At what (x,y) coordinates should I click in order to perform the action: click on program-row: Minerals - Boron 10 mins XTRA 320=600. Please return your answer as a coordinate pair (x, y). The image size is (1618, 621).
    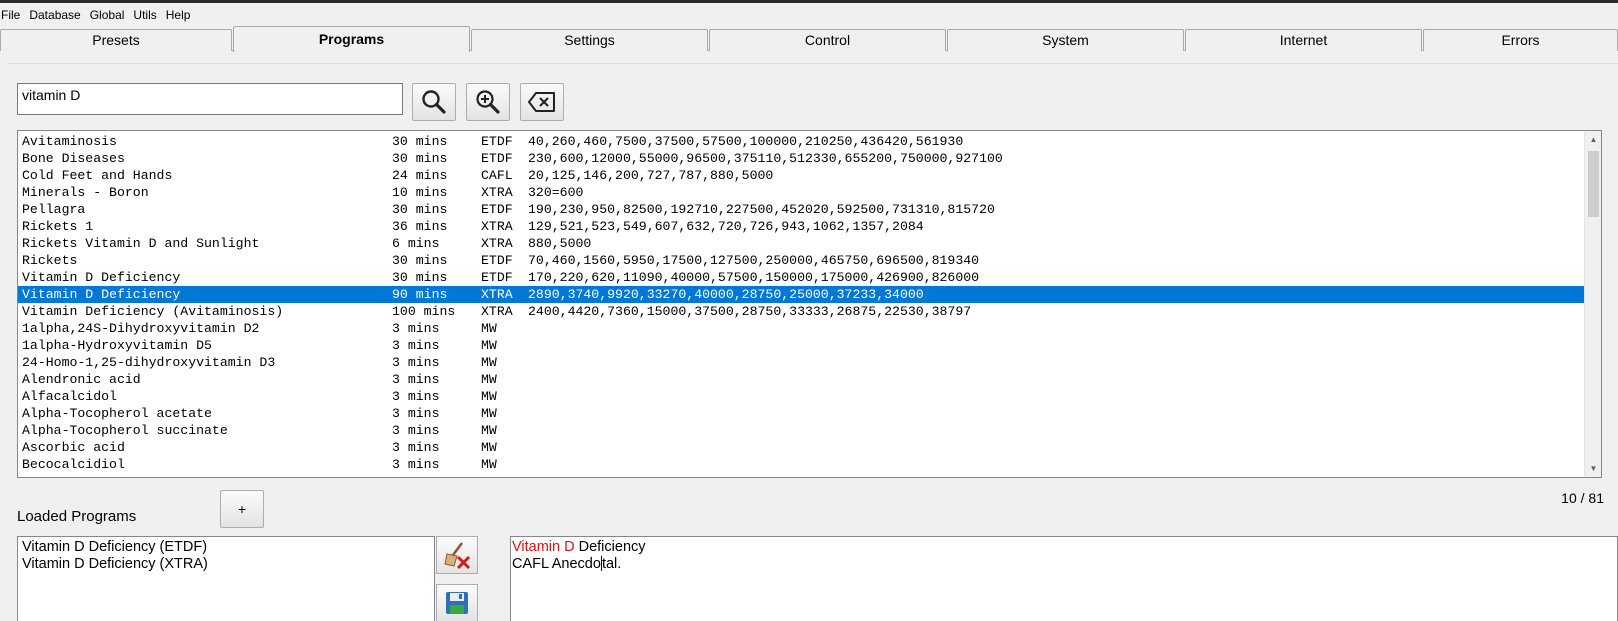
    Looking at the image, I should click on (802, 192).